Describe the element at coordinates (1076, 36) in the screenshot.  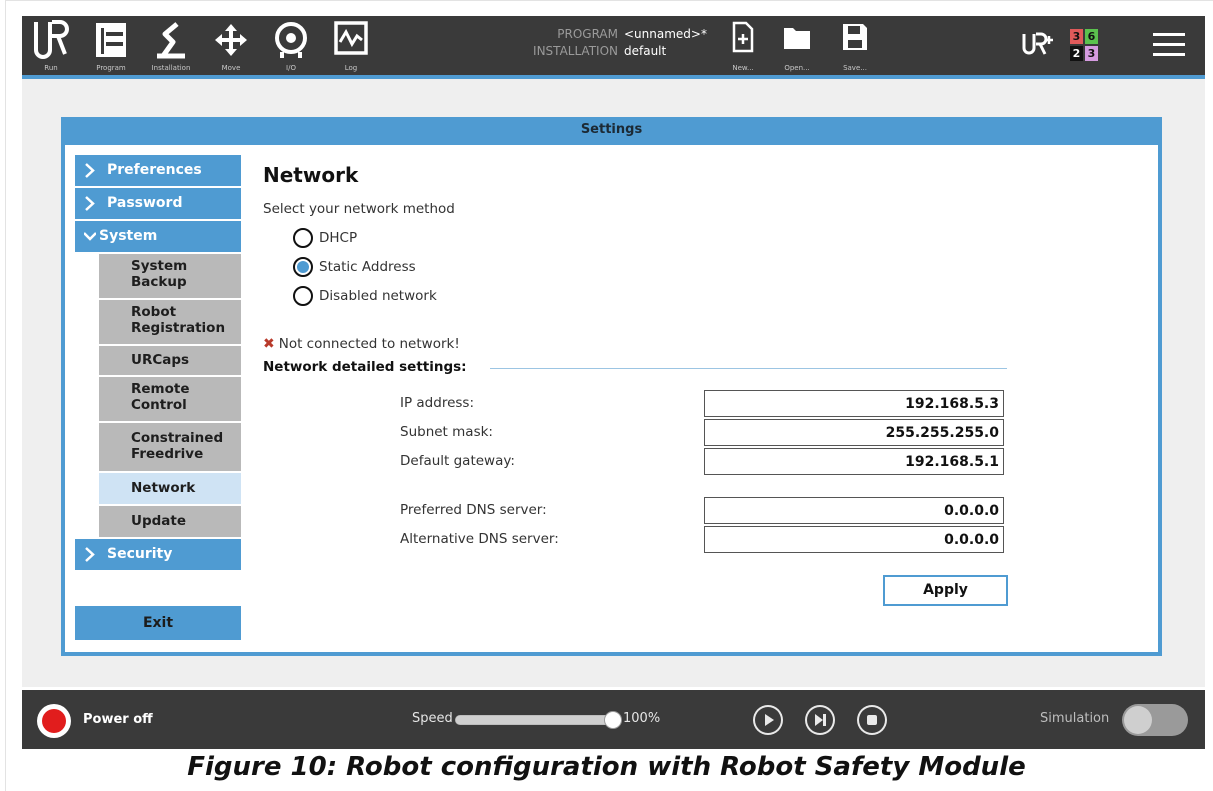
I see `badge-top-left: 3` at that location.